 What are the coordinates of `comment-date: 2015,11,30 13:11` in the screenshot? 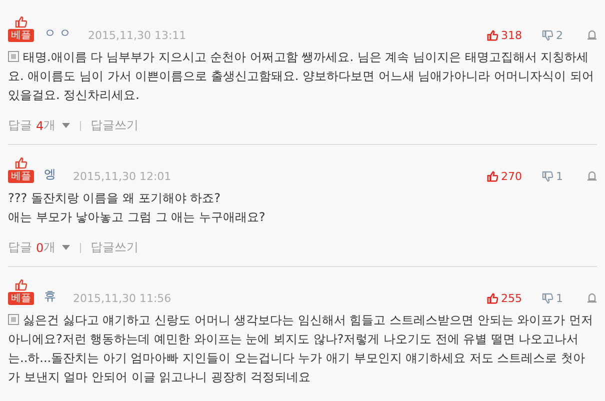 It's located at (137, 35).